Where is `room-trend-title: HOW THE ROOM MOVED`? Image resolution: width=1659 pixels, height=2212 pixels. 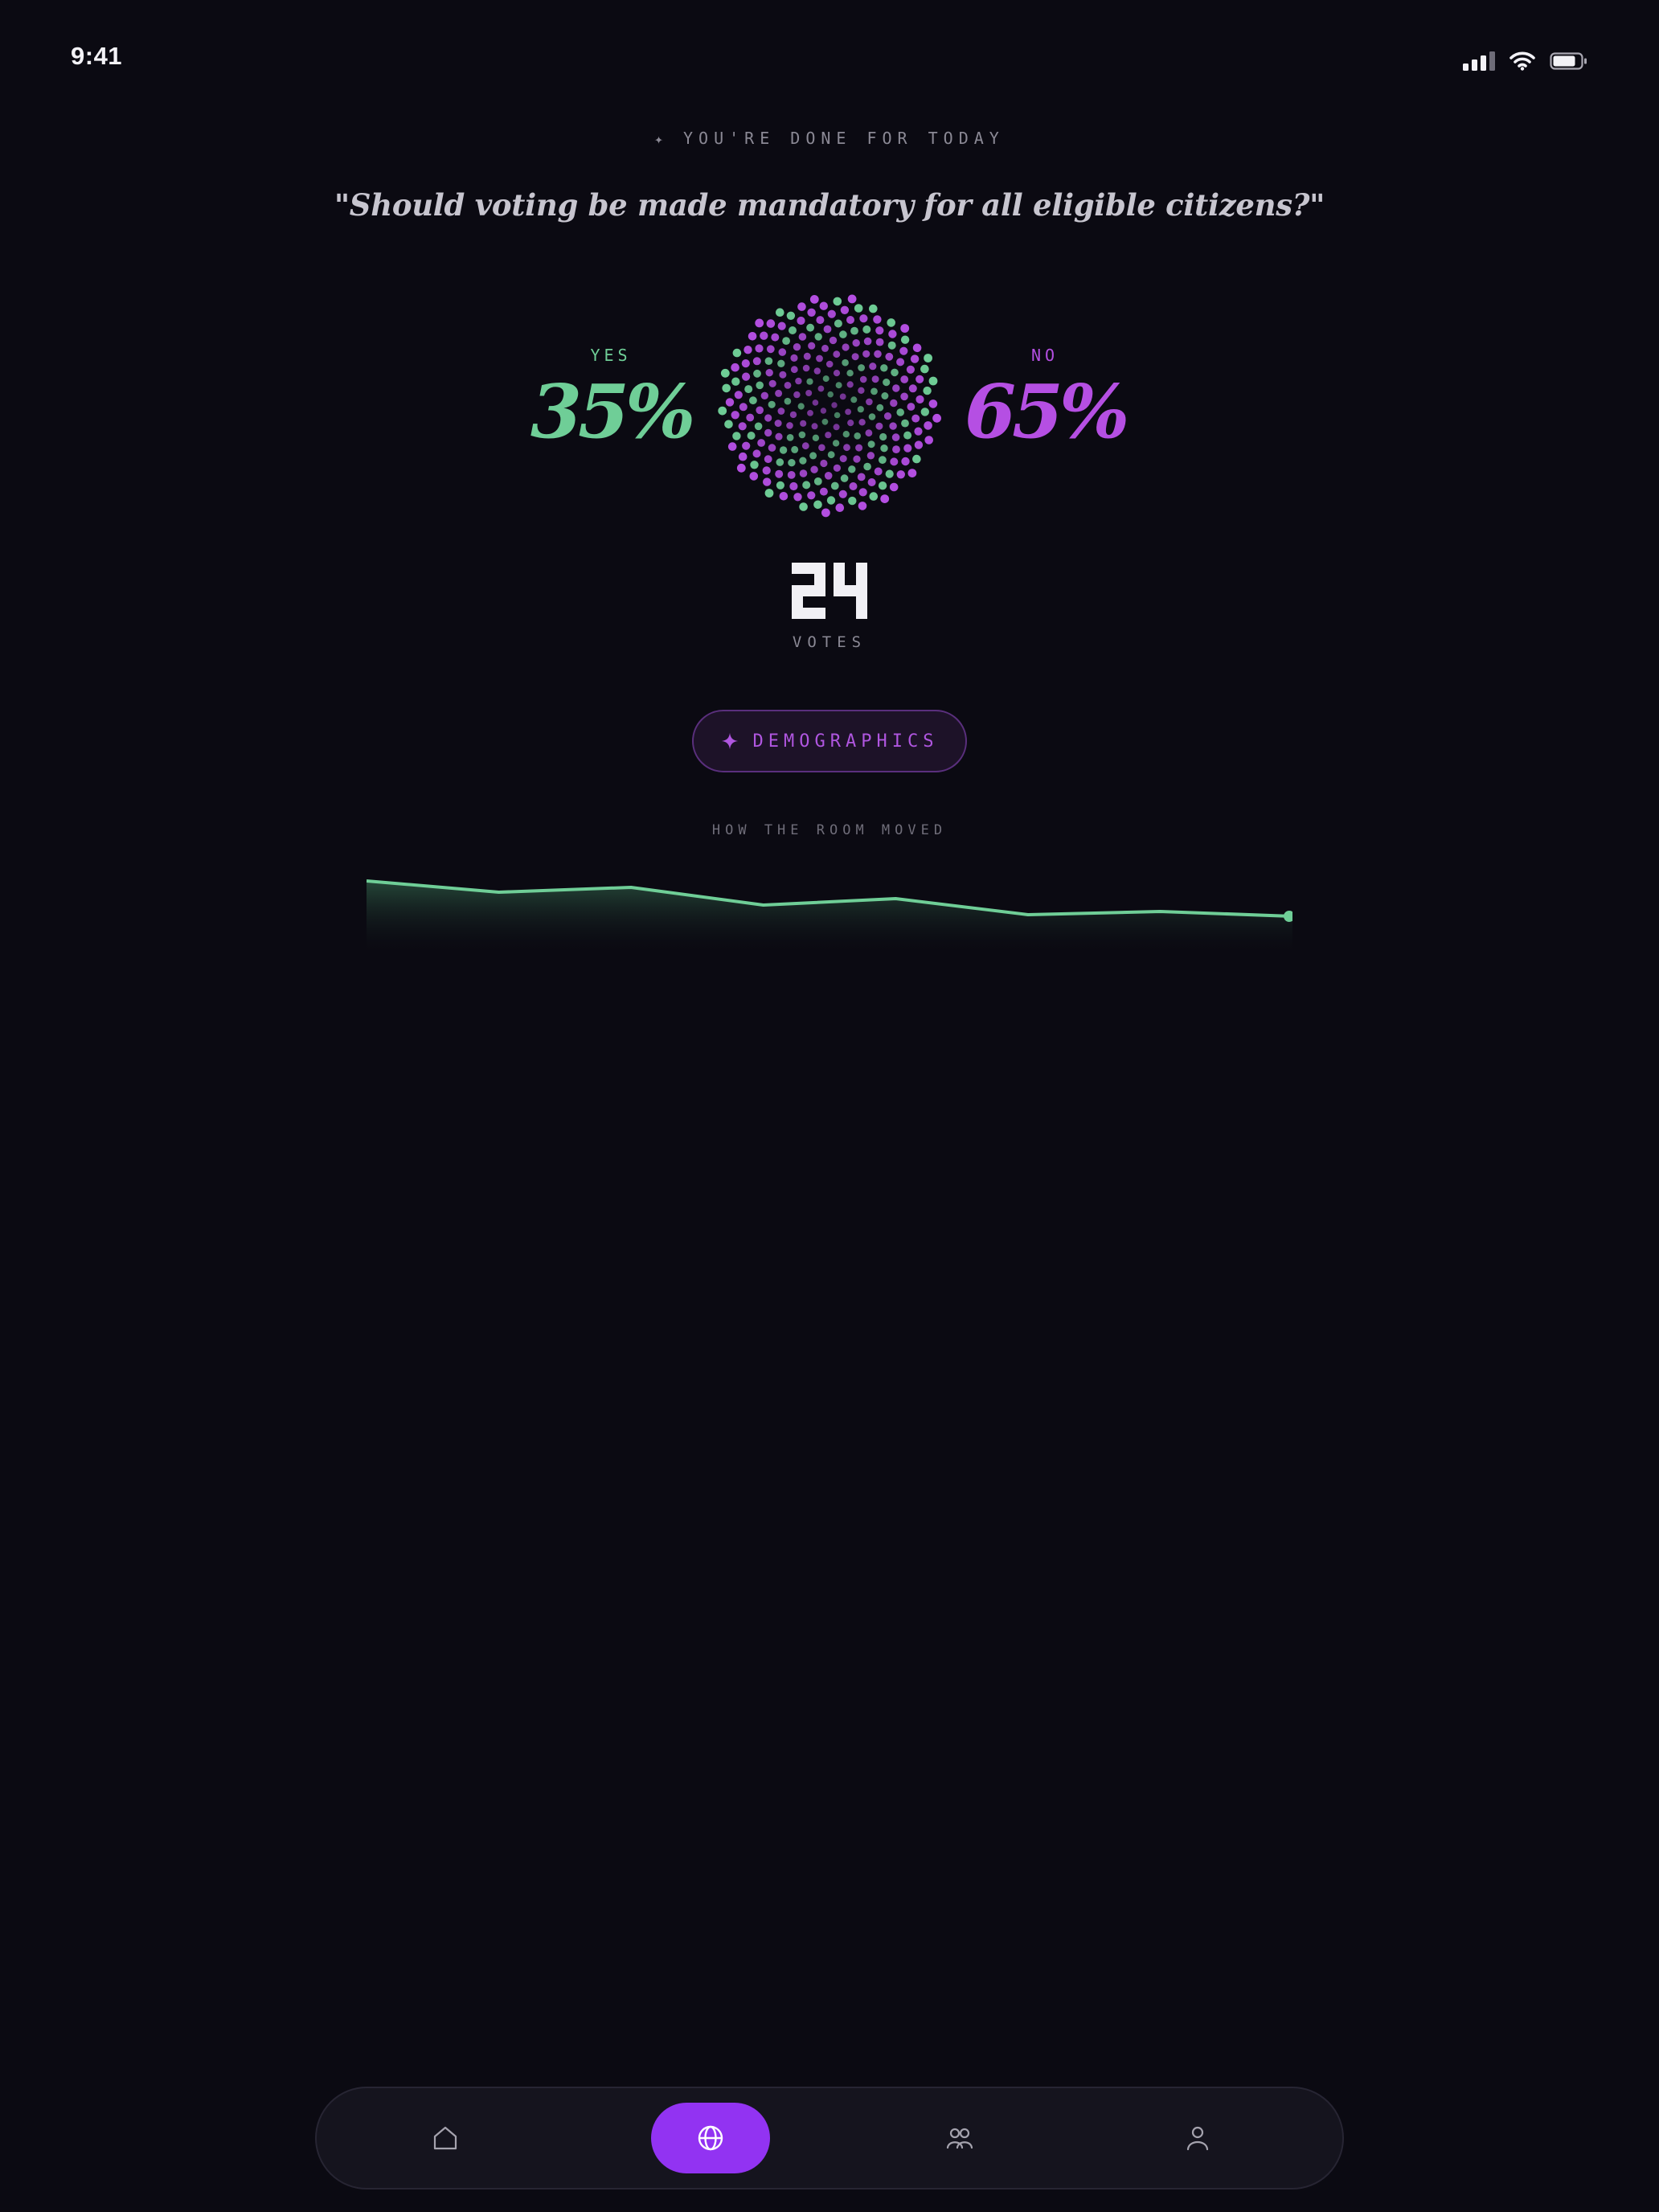 room-trend-title: HOW THE ROOM MOVED is located at coordinates (829, 830).